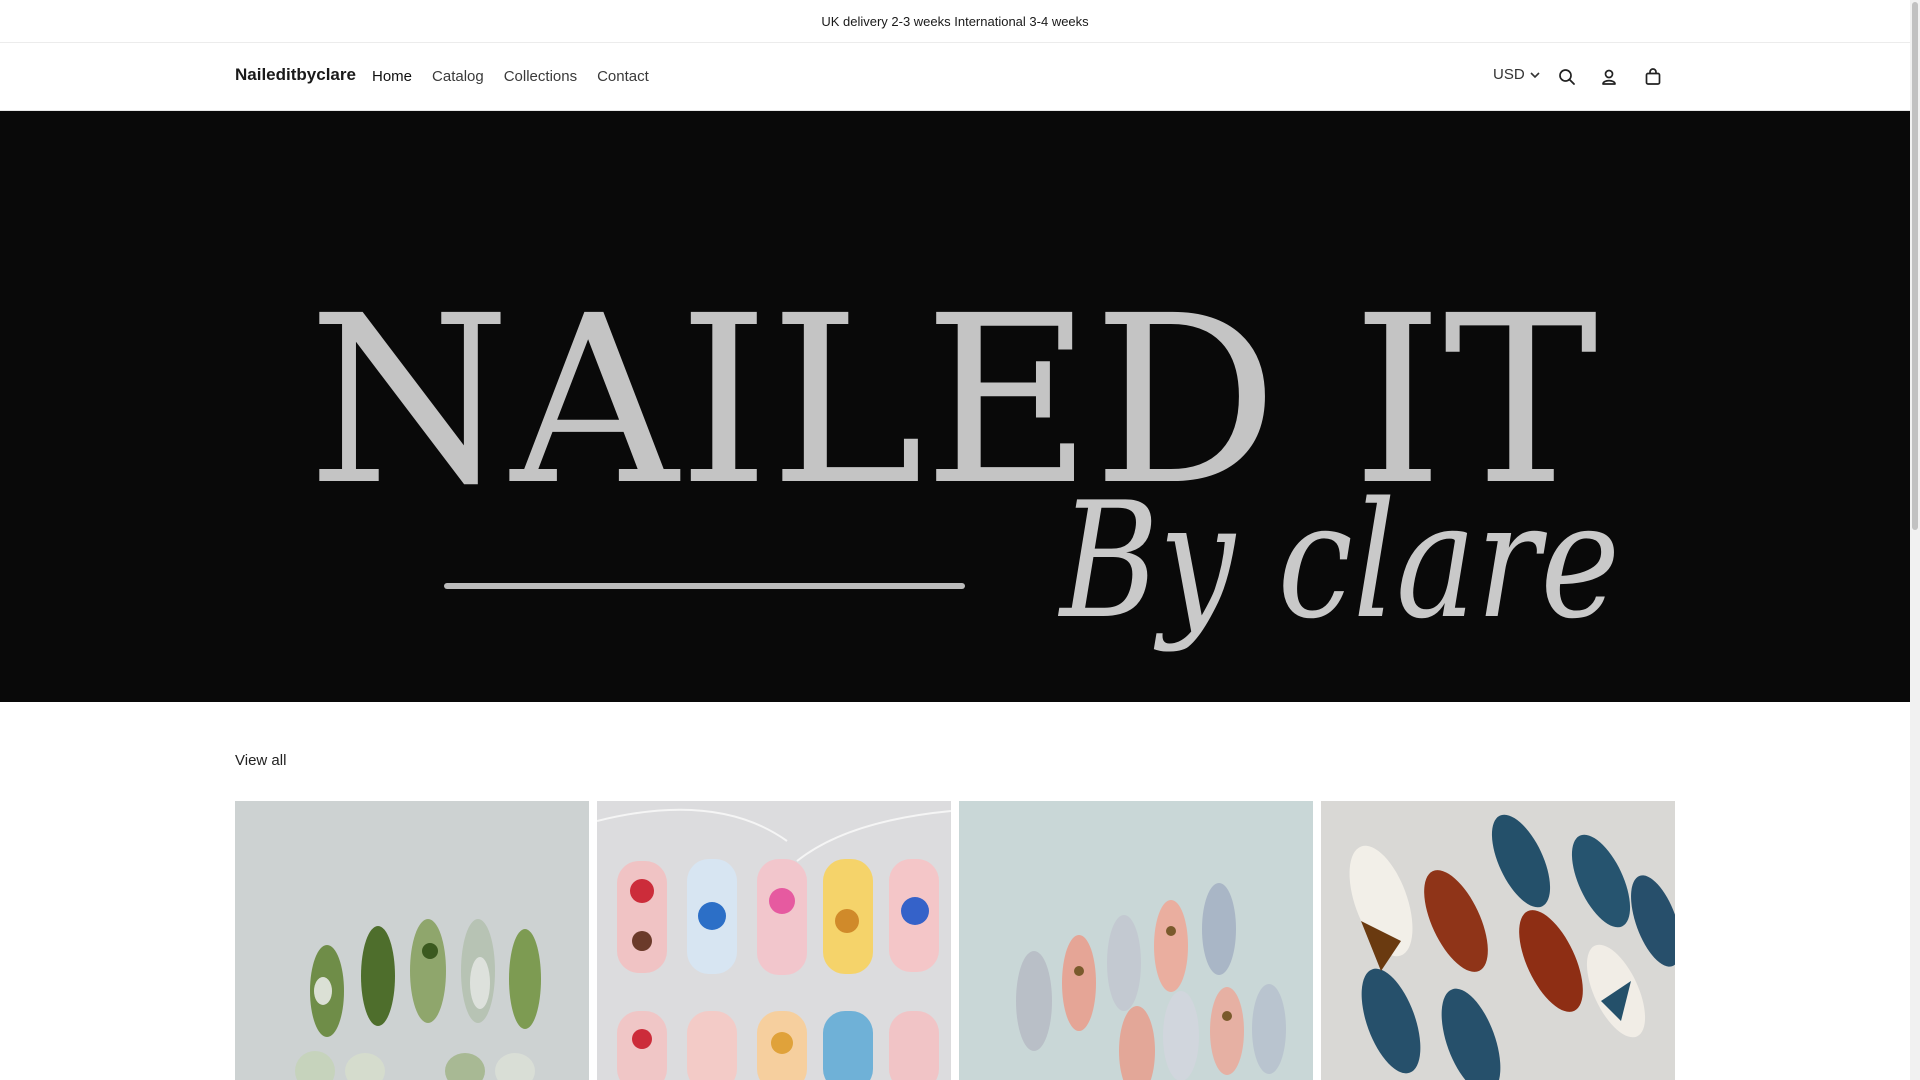  Describe the element at coordinates (1567, 77) in the screenshot. I see `search-icon` at that location.